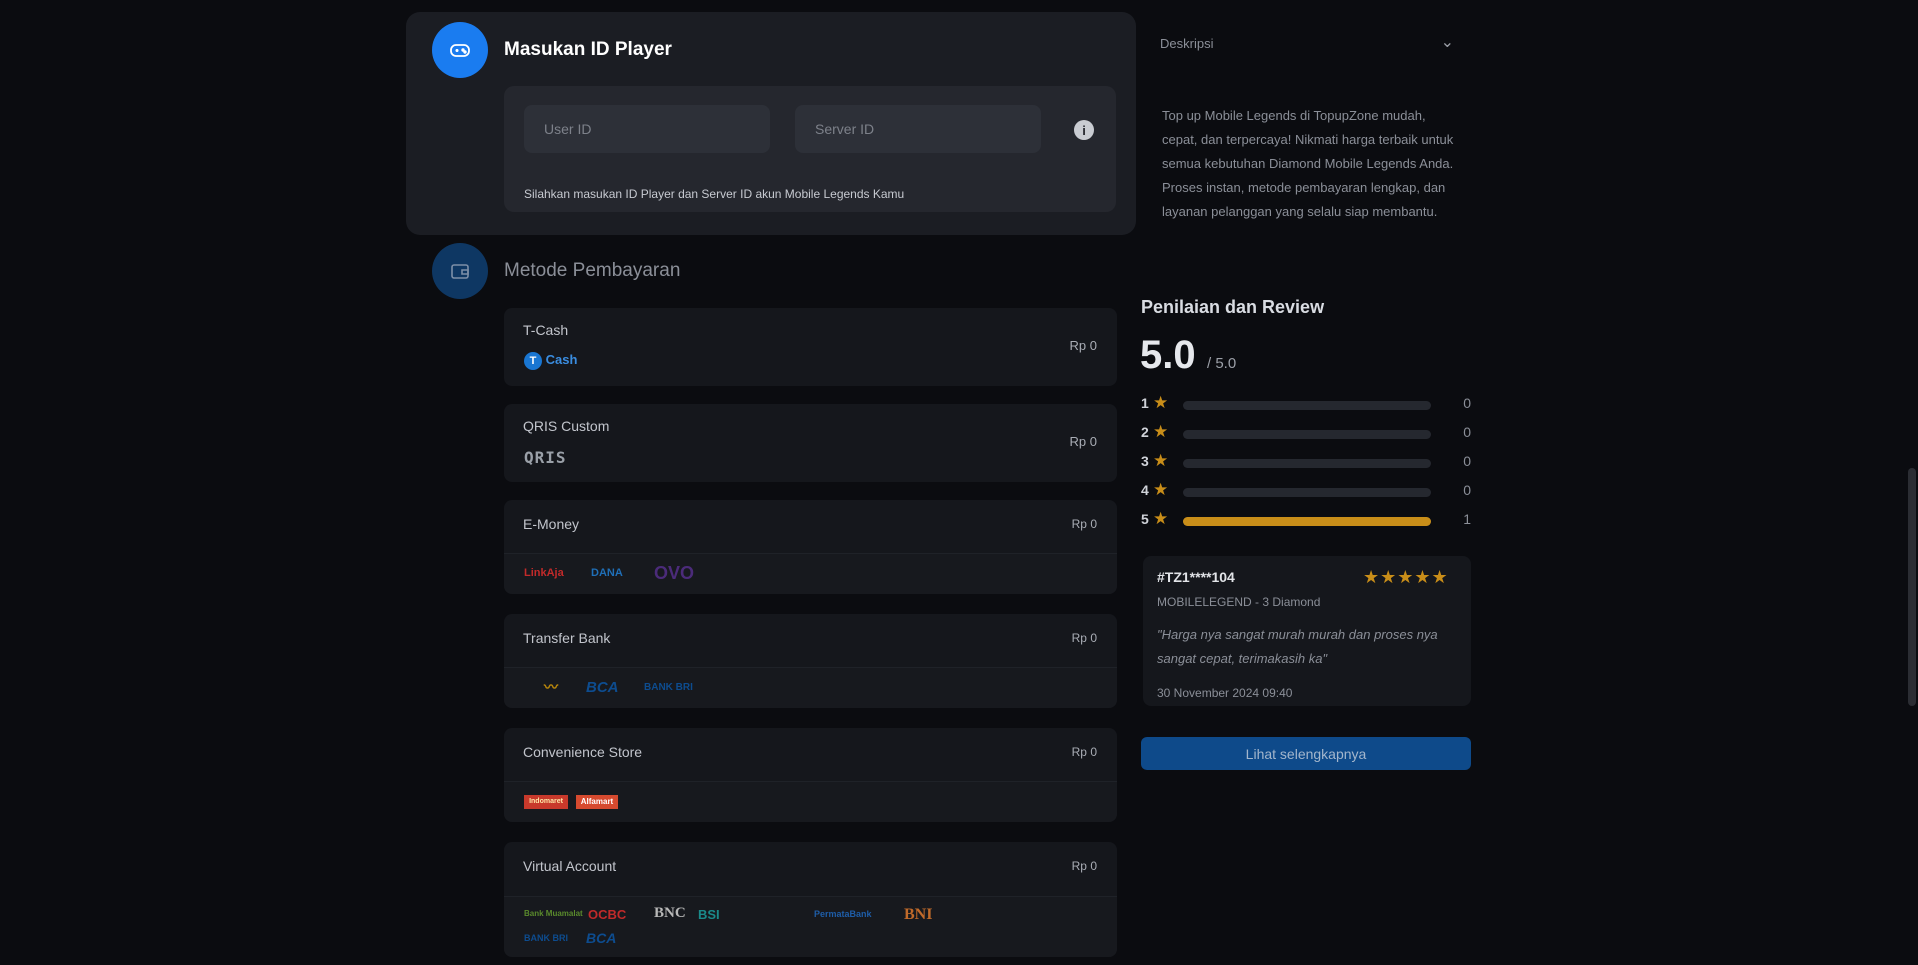 The height and width of the screenshot is (965, 1918). What do you see at coordinates (810, 443) in the screenshot?
I see `payment-method-qris: QRIS Custom Rp 0 QRIS` at bounding box center [810, 443].